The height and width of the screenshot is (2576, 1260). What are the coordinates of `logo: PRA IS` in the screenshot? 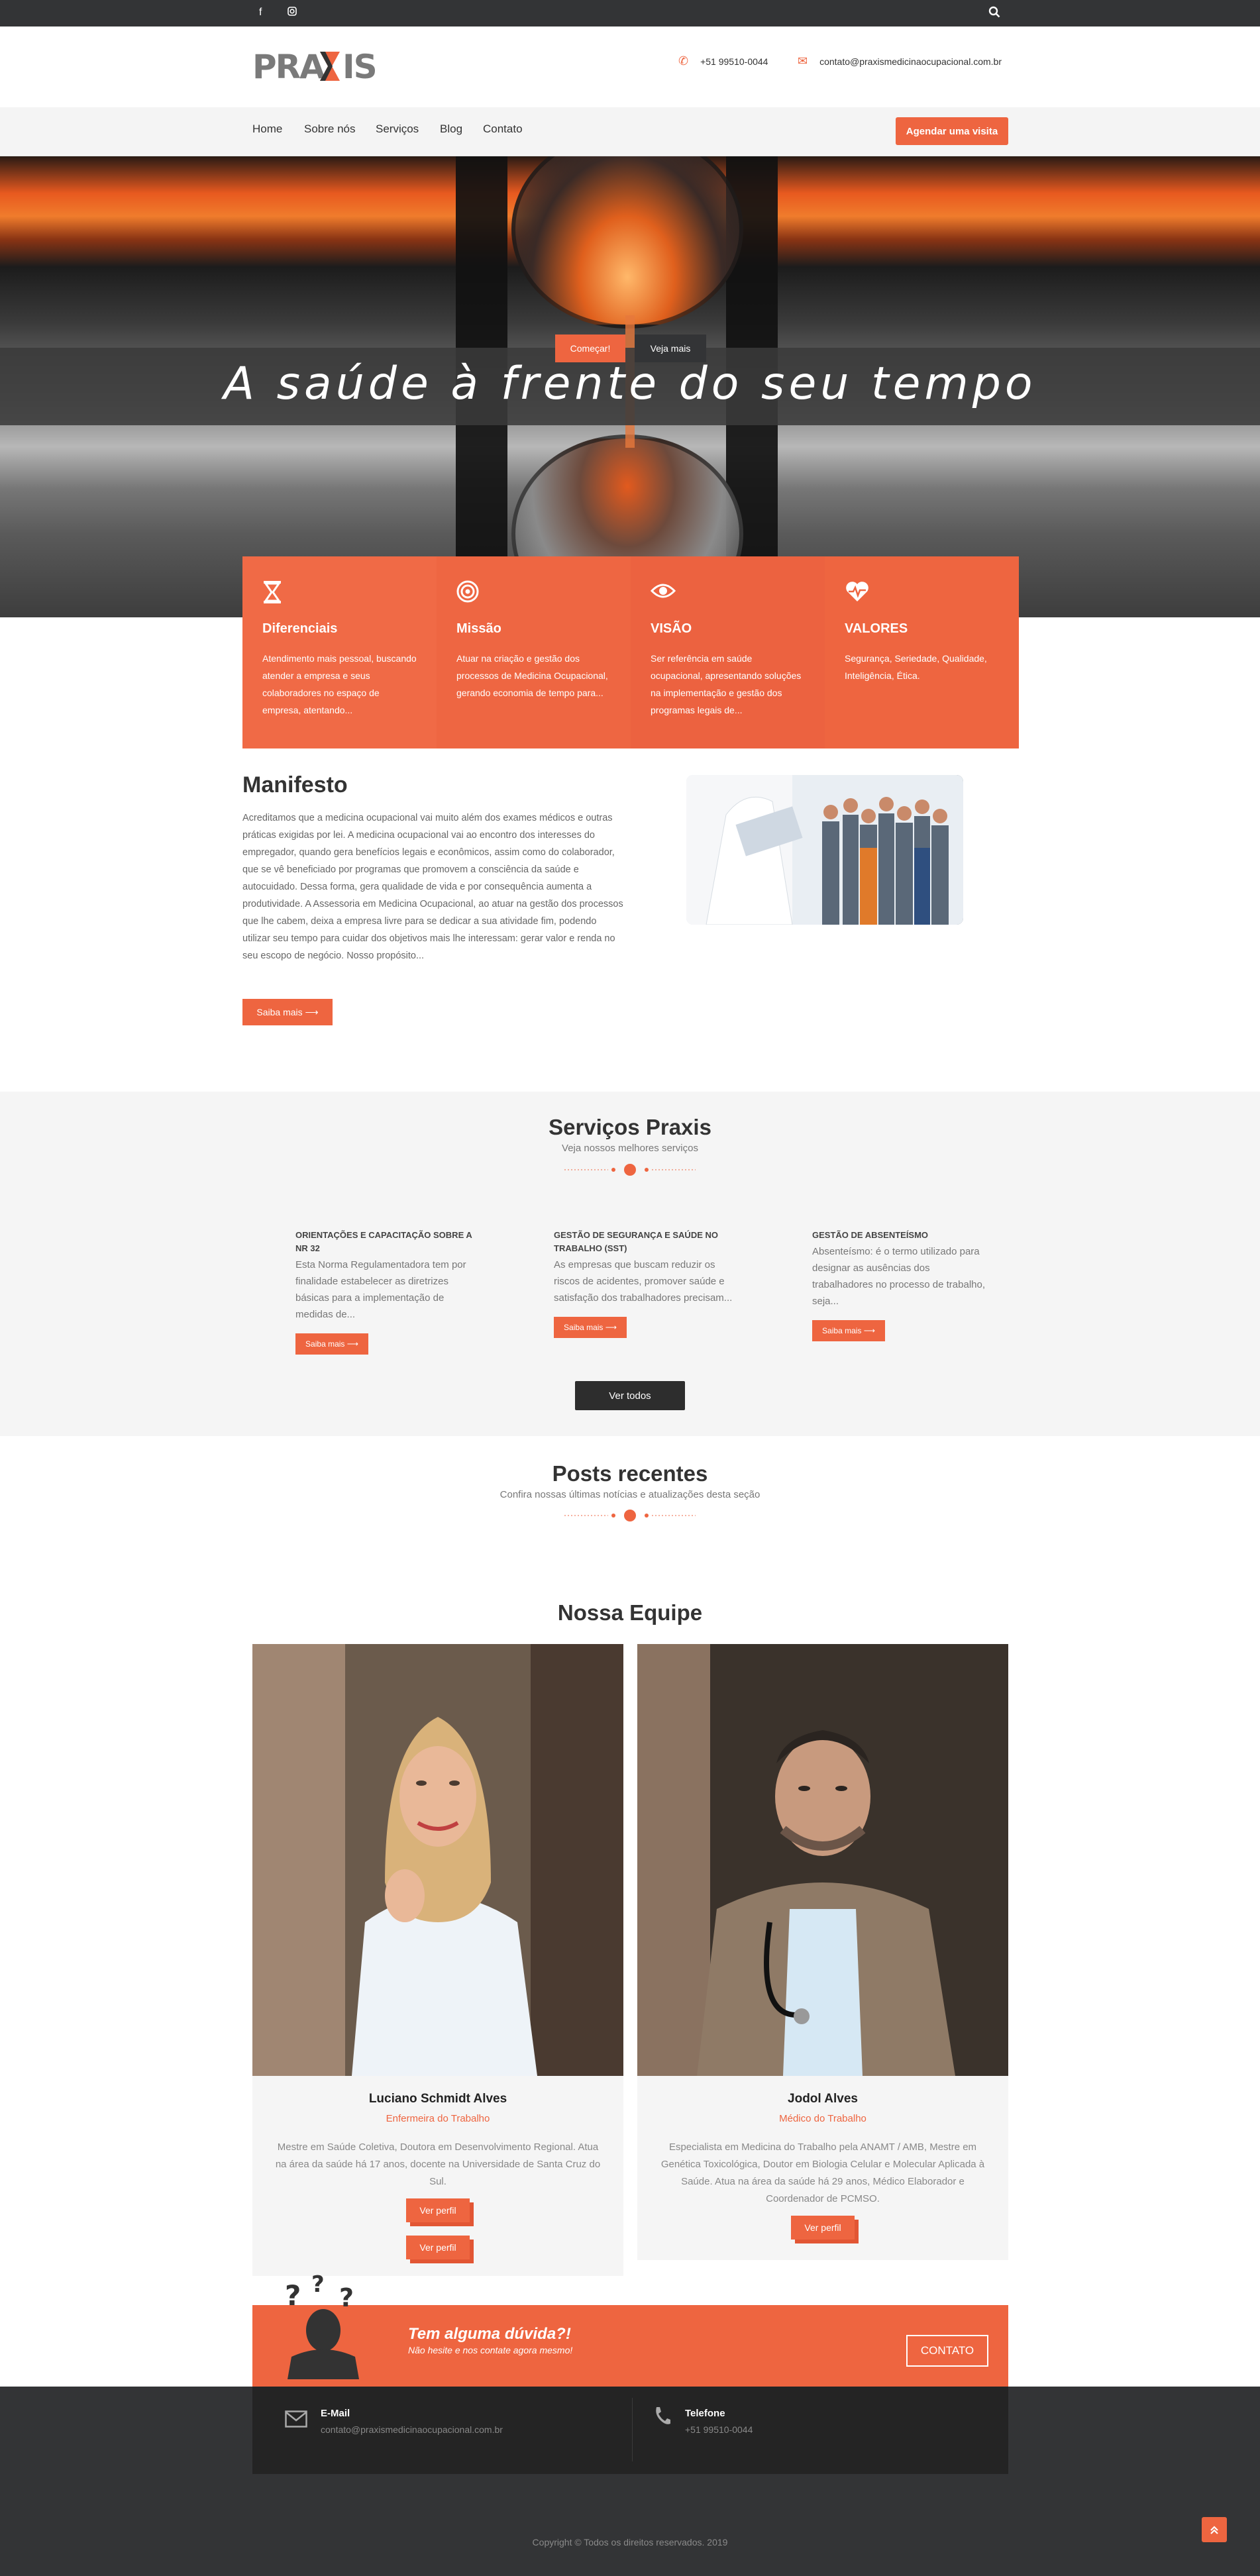 It's located at (318, 66).